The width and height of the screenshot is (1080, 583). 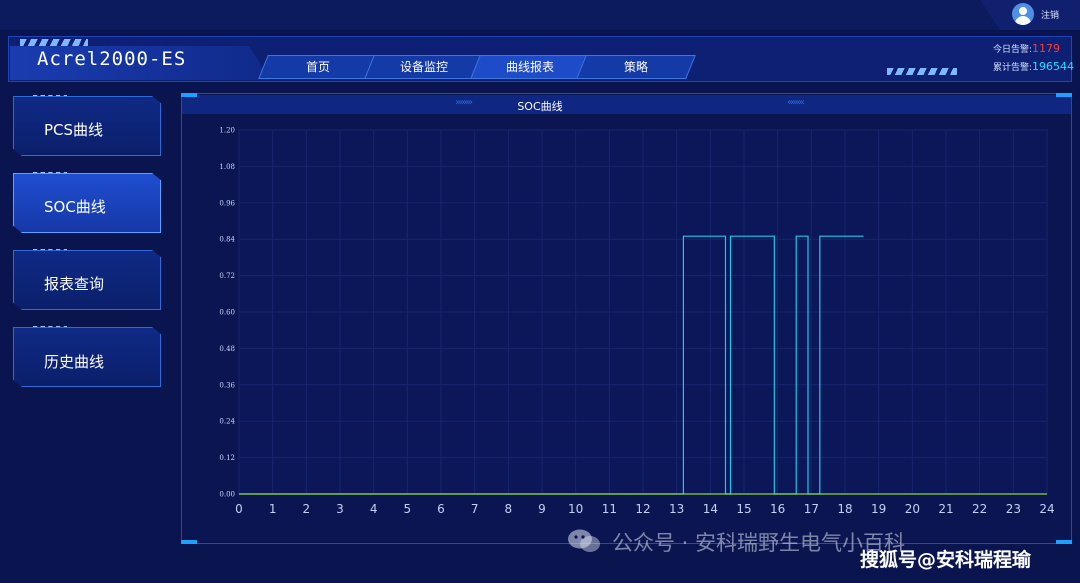 What do you see at coordinates (227, 495) in the screenshot?
I see `chart-y-tick-label: 0.00` at bounding box center [227, 495].